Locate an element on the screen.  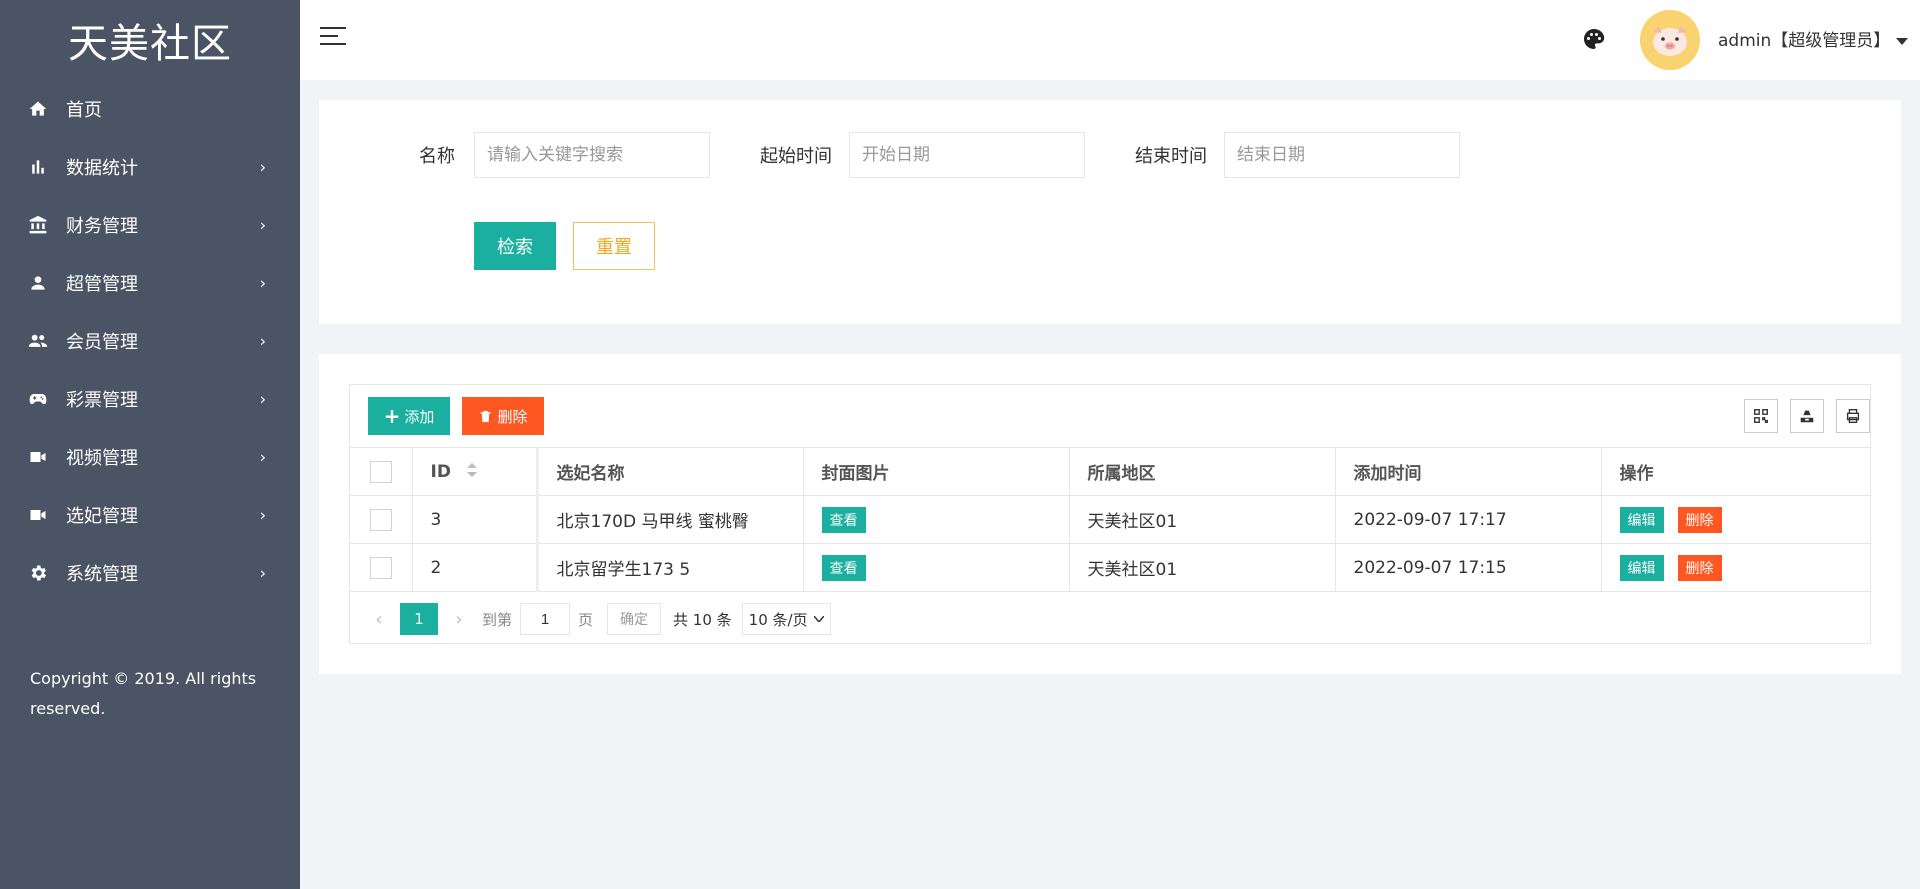
cell-name: 北京留学生173 5 is located at coordinates (669, 567).